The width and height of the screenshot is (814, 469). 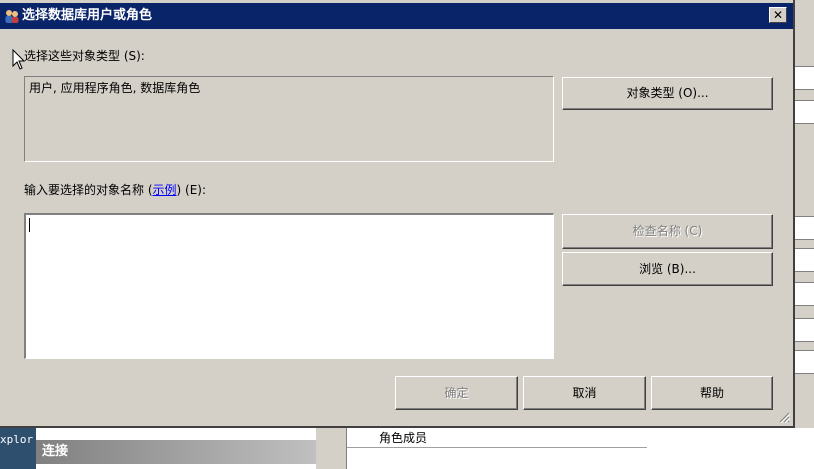 I want to click on object-explorer-tab: xplor, so click(x=18, y=448).